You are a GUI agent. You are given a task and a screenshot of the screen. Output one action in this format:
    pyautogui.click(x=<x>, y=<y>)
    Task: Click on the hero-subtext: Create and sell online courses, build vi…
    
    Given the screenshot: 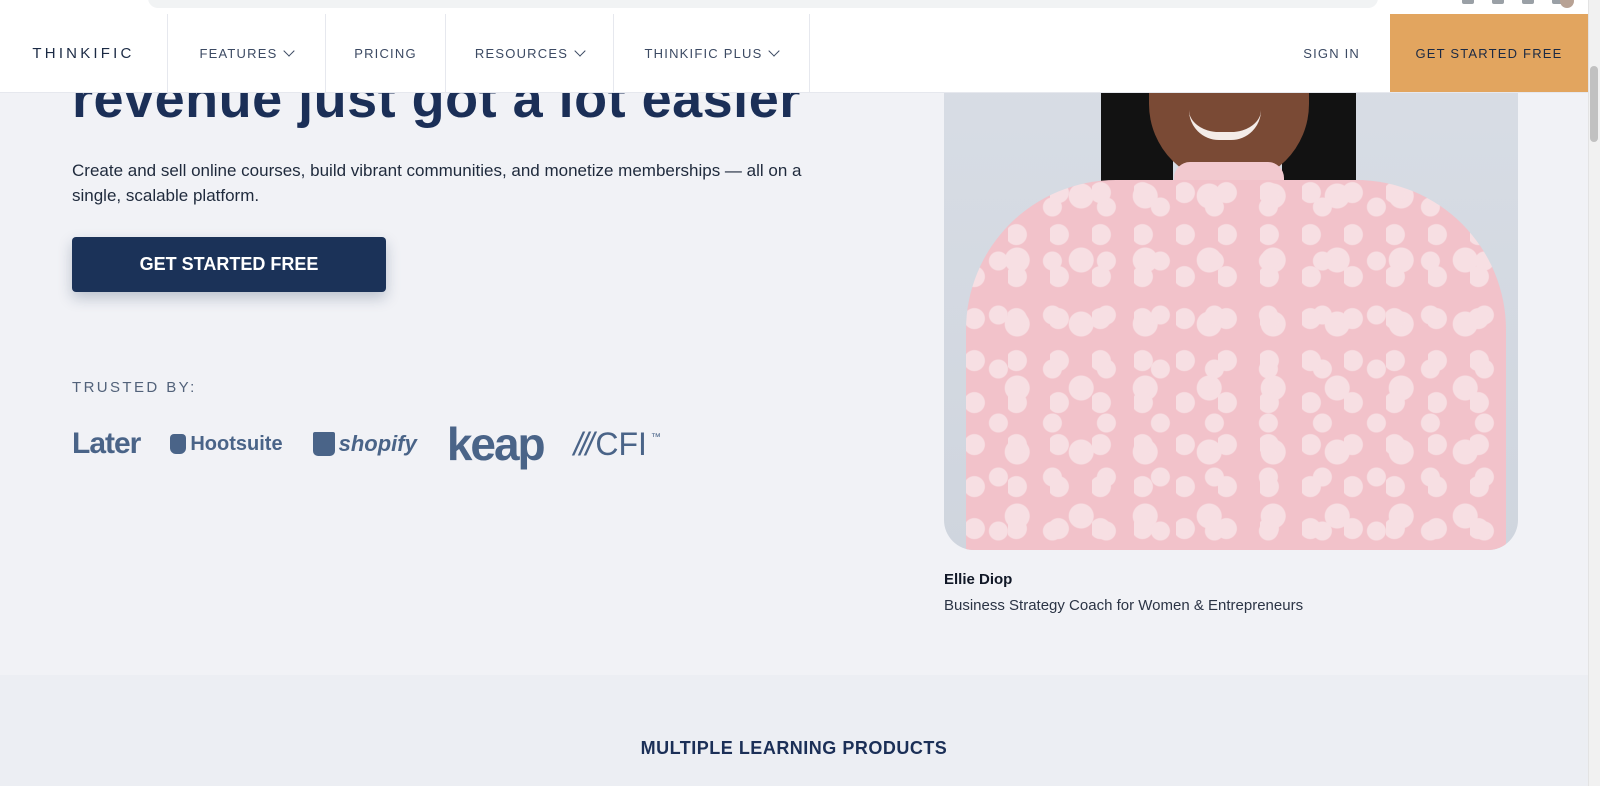 What is the action you would take?
    pyautogui.click(x=437, y=183)
    